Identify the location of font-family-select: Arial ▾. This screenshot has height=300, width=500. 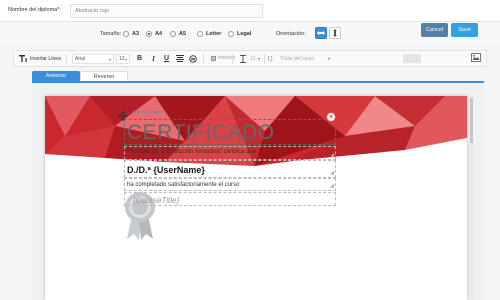
(93, 59).